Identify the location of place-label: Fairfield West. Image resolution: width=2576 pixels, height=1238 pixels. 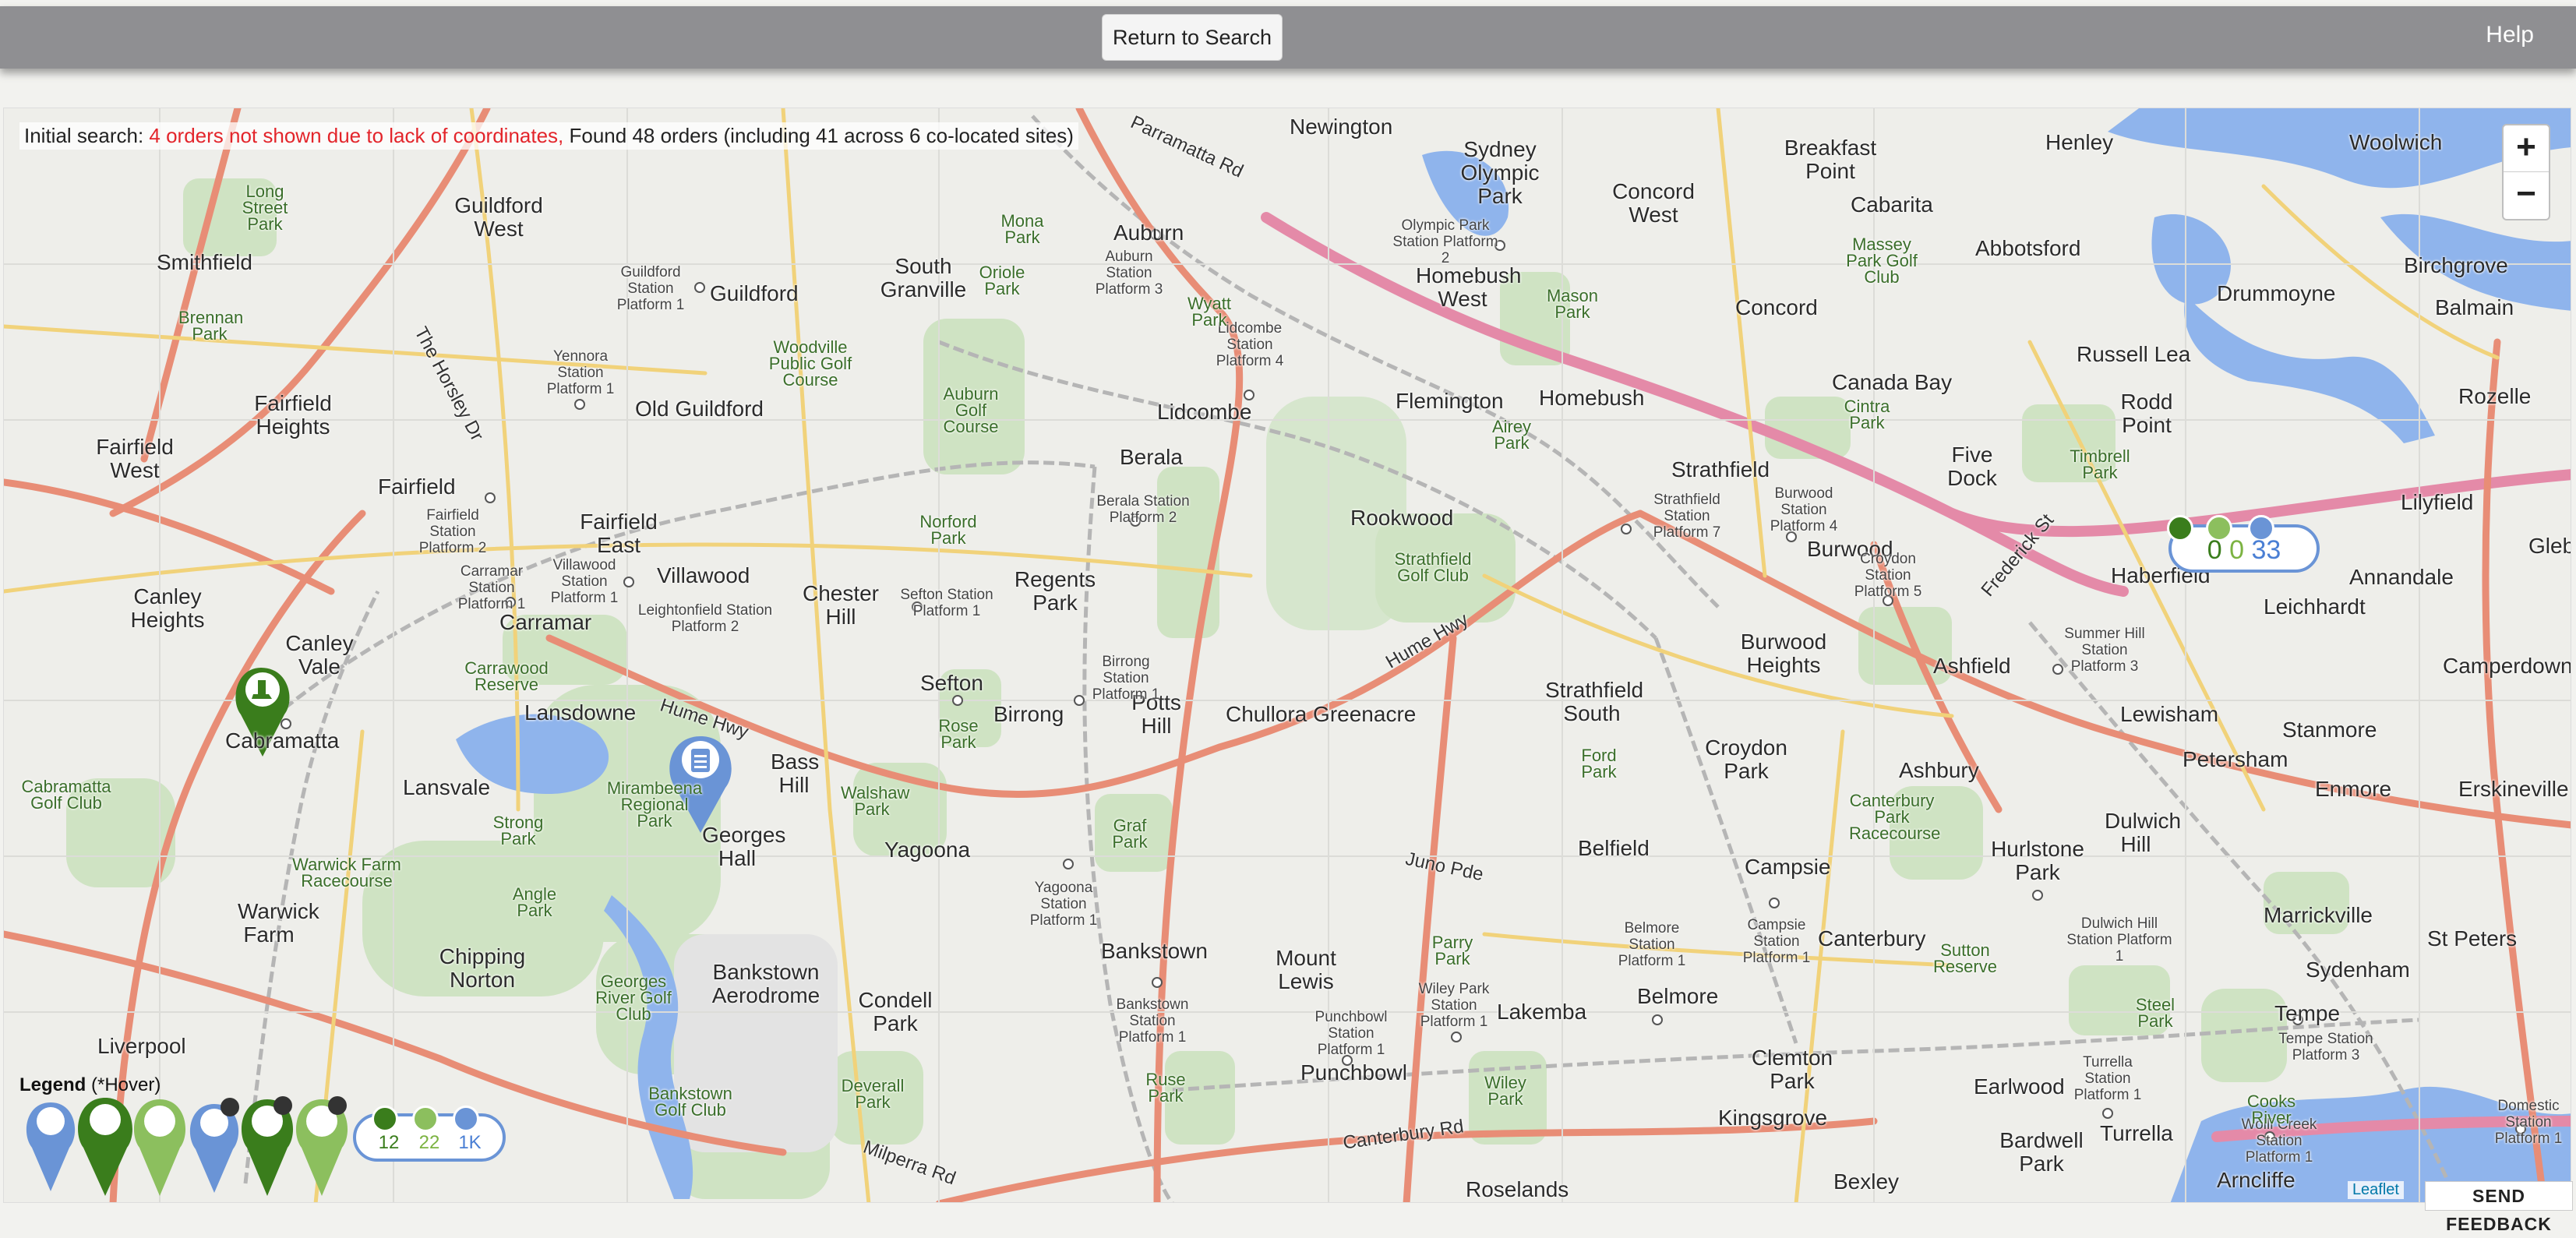
(135, 459).